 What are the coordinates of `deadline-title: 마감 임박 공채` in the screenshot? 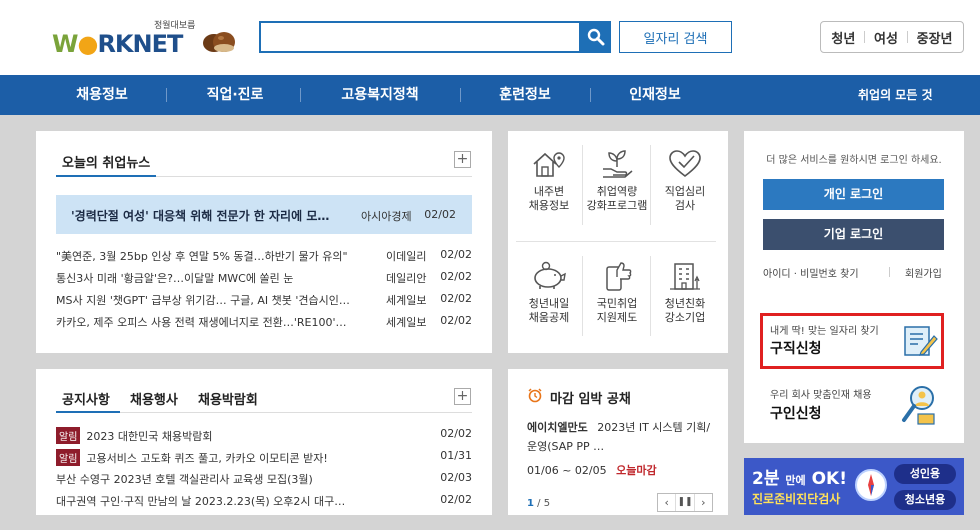 It's located at (590, 399).